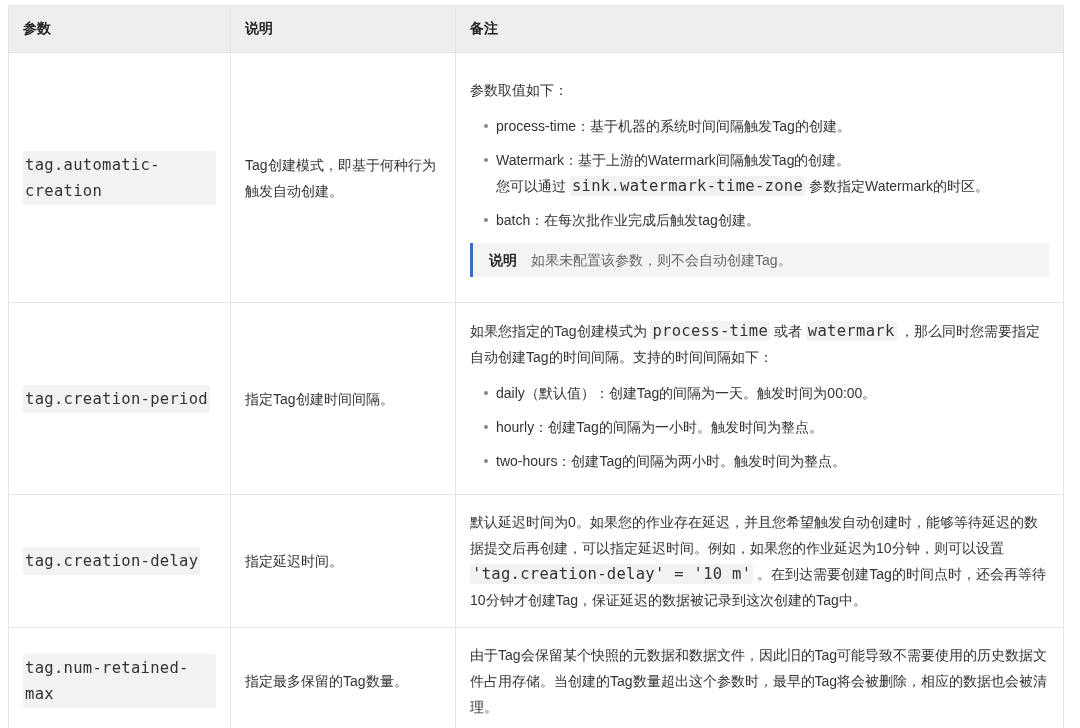  What do you see at coordinates (671, 461) in the screenshot?
I see `list-item-text: two-hours：创建Tag的间隔为两小时。触发时间为整点。` at bounding box center [671, 461].